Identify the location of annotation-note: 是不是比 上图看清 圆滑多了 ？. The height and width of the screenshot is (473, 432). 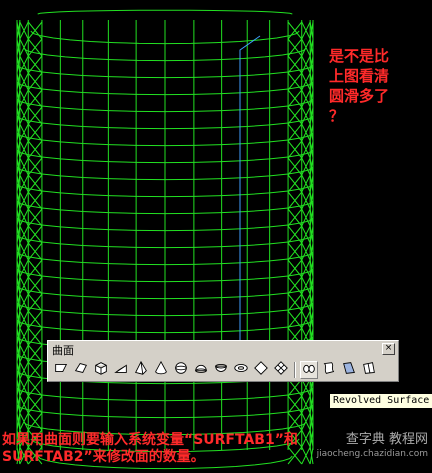
(369, 86).